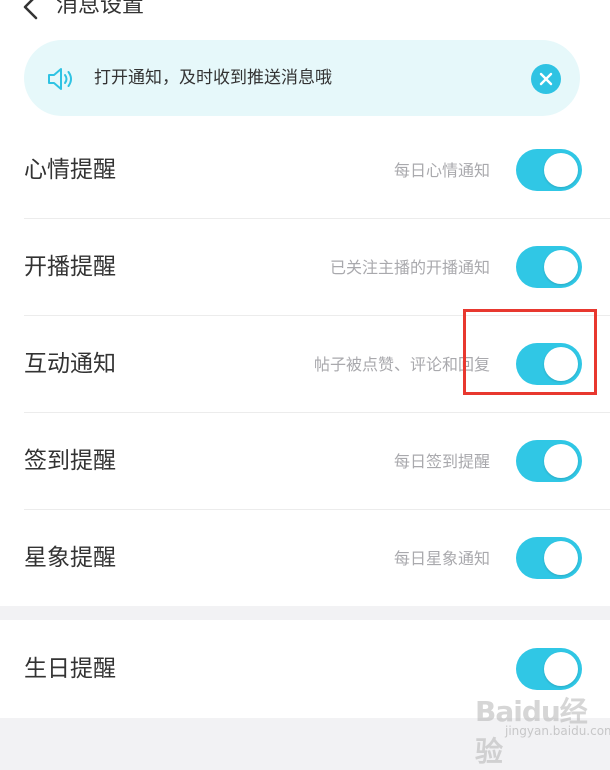 This screenshot has height=770, width=610. I want to click on live-reminder-toggle, so click(549, 267).